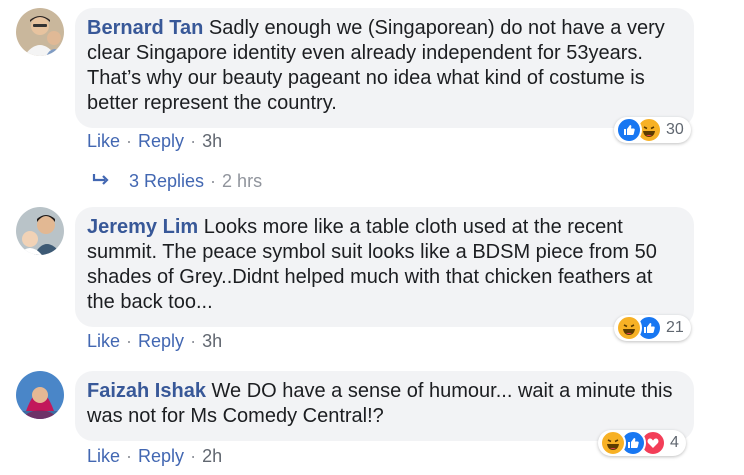 This screenshot has height=475, width=744. I want to click on reactions-summary: 4, so click(642, 443).